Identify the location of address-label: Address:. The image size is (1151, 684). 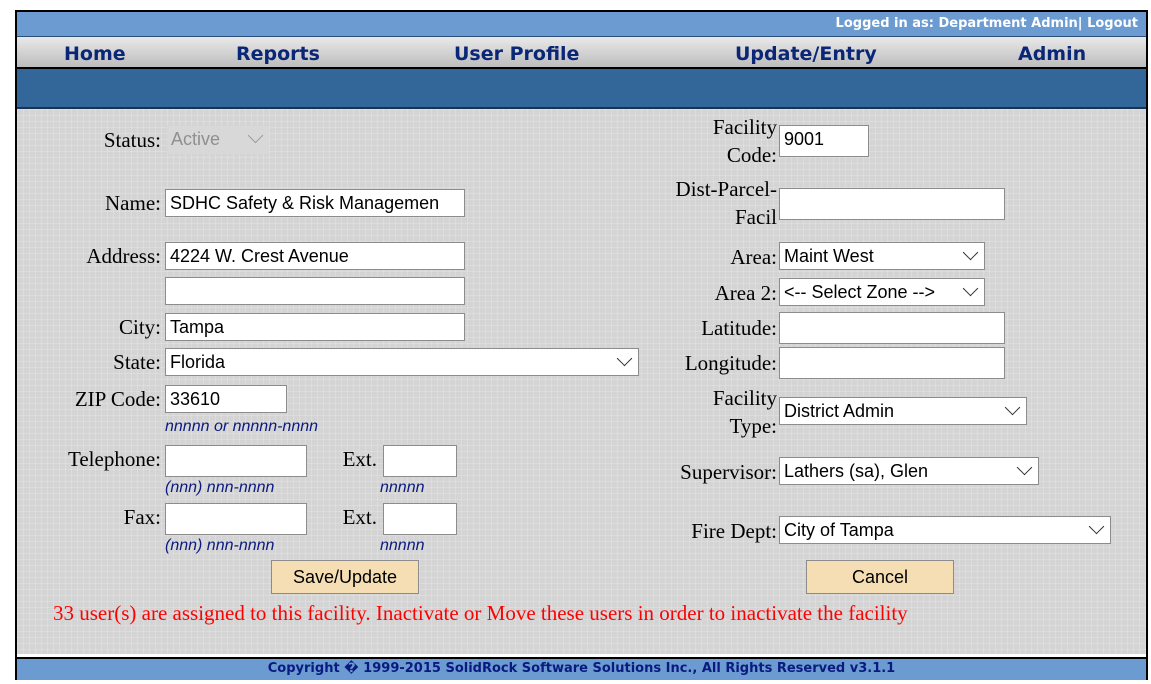
(123, 256).